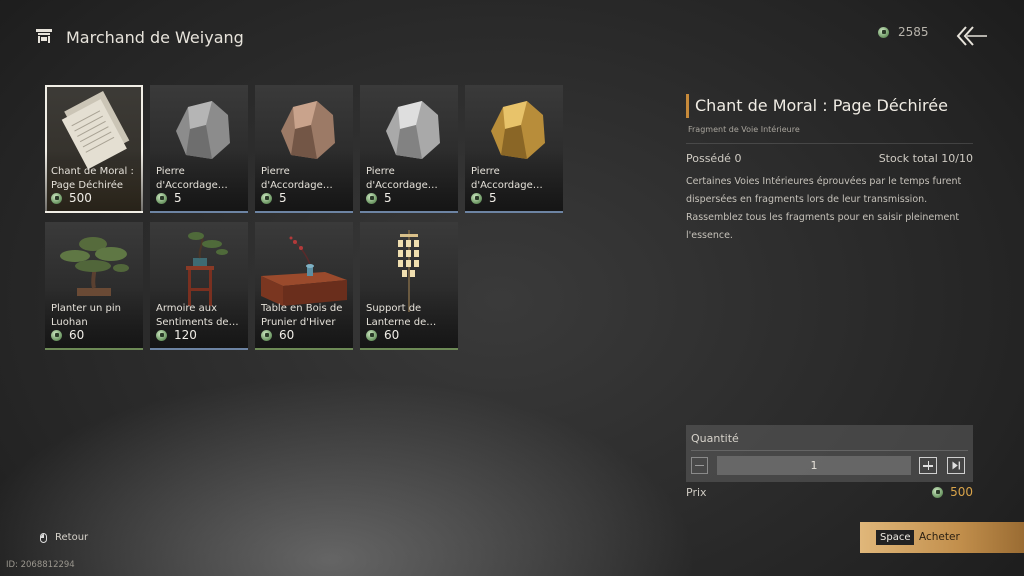 This screenshot has height=576, width=1024. Describe the element at coordinates (308, 130) in the screenshot. I see `bronze-stone-icon` at that location.